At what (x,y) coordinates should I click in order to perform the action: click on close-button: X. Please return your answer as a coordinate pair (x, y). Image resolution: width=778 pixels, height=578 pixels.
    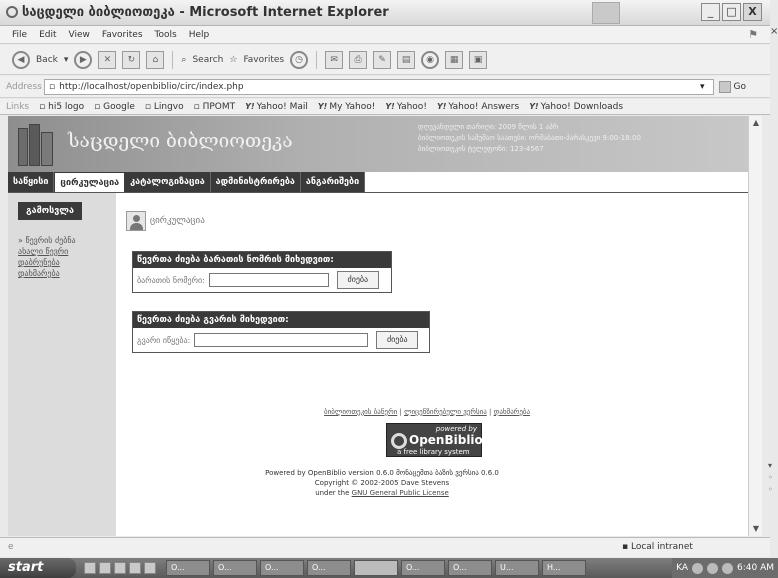
    Looking at the image, I should click on (752, 12).